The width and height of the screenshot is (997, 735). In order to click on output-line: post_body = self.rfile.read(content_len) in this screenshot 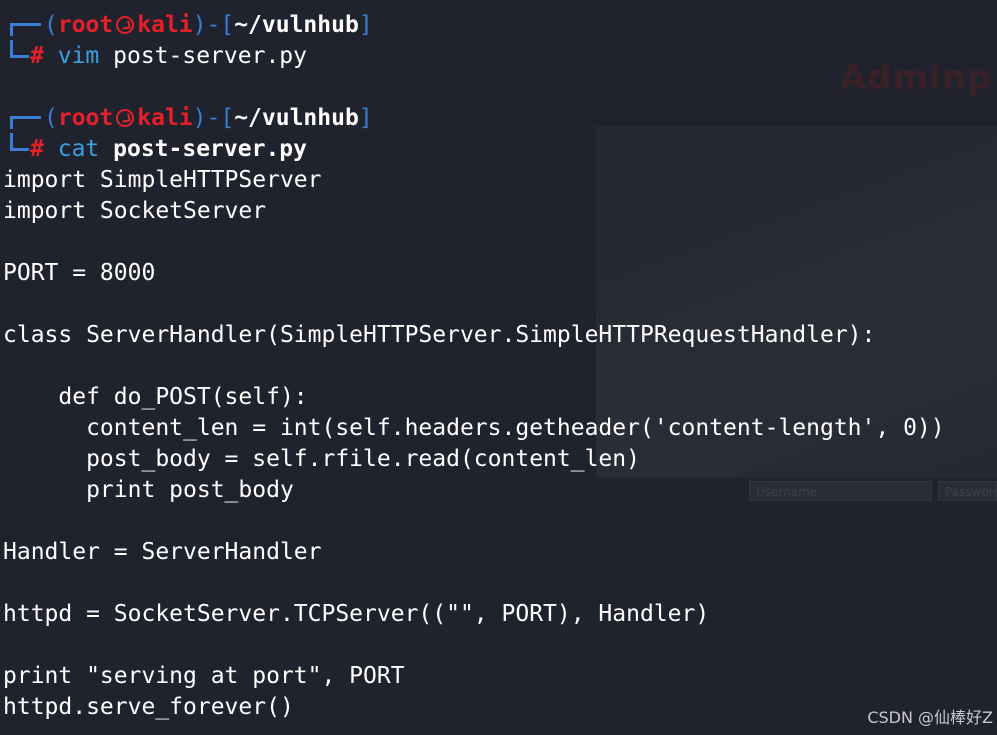, I will do `click(321, 459)`.